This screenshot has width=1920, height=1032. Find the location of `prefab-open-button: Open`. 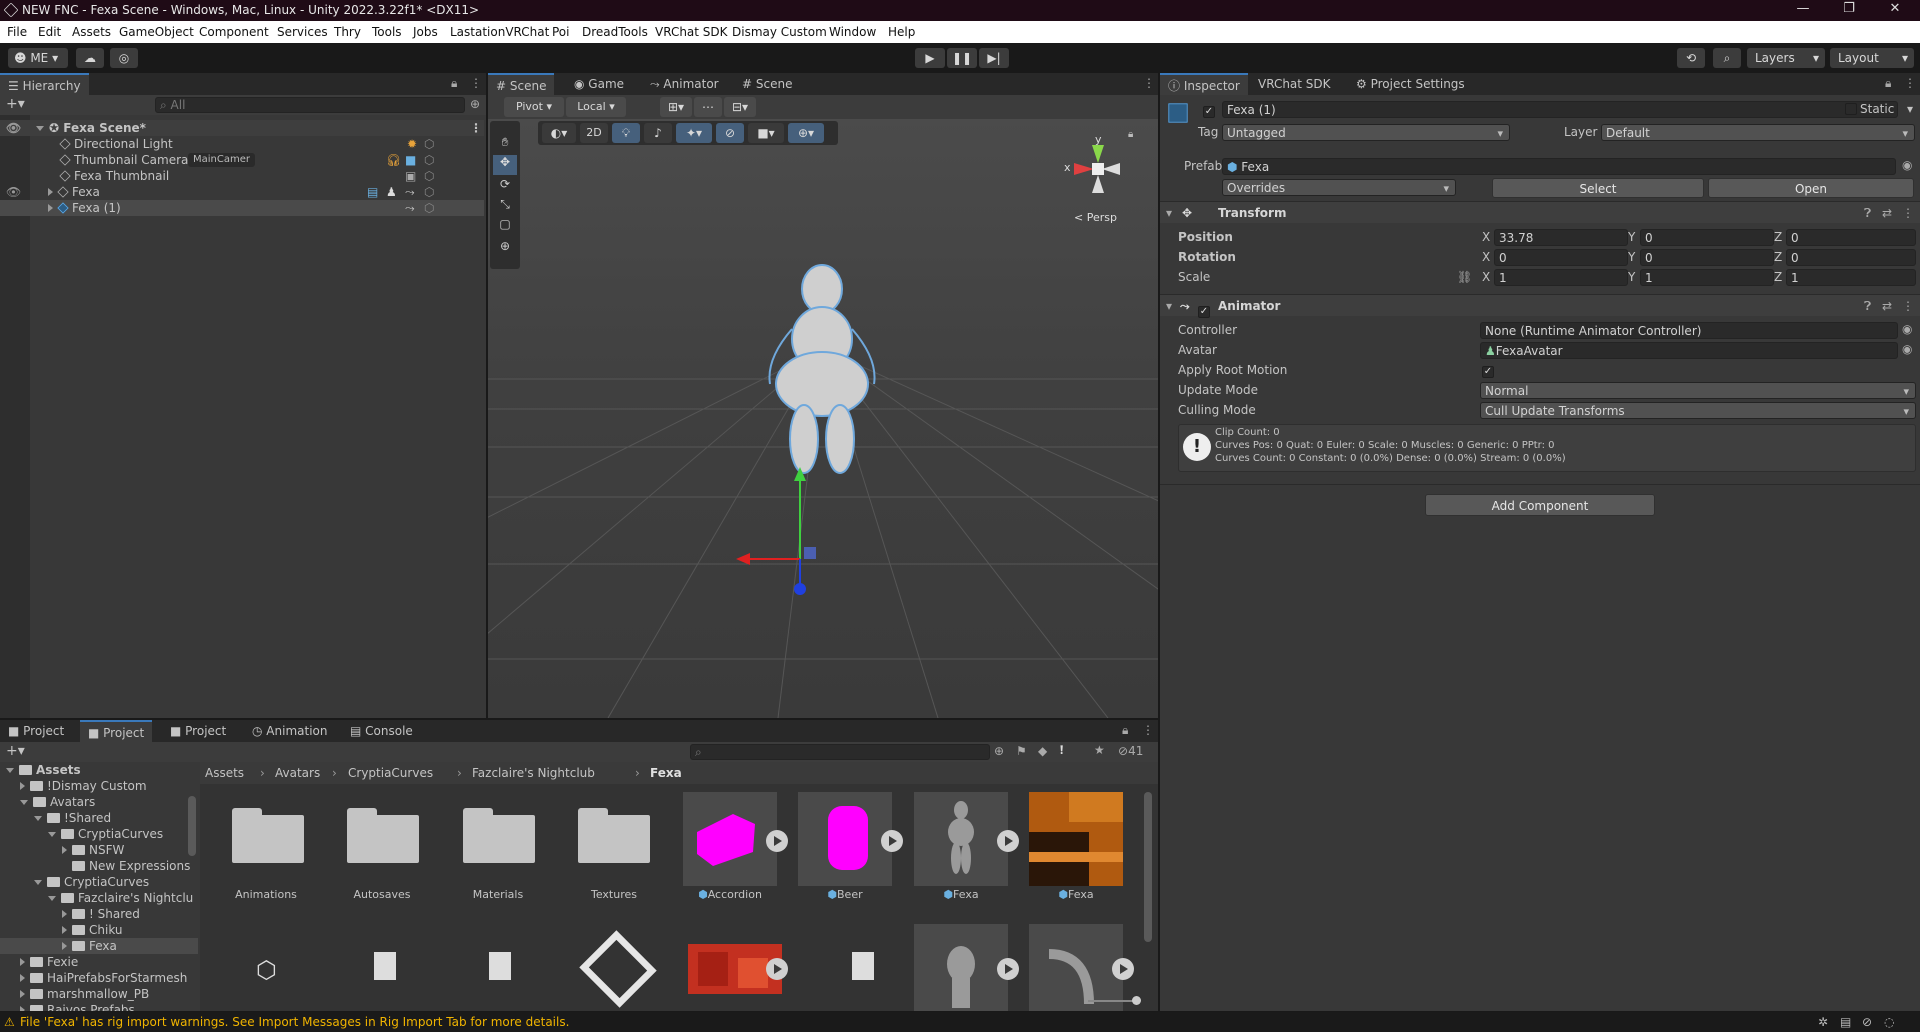

prefab-open-button: Open is located at coordinates (1811, 188).